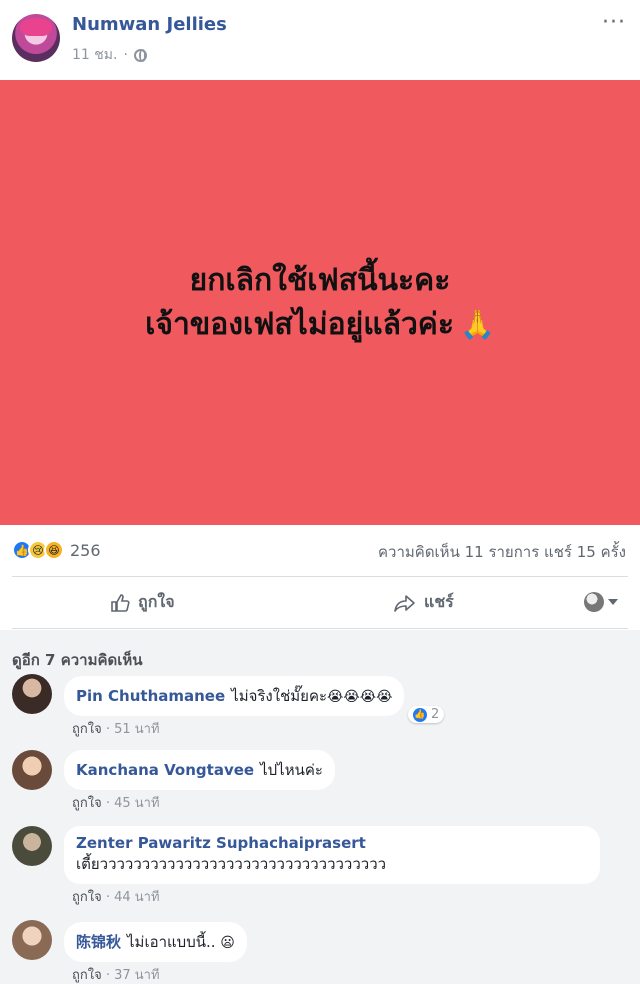 Image resolution: width=640 pixels, height=984 pixels. Describe the element at coordinates (150, 696) in the screenshot. I see `commenter-name: Pin Chuthamanee` at that location.